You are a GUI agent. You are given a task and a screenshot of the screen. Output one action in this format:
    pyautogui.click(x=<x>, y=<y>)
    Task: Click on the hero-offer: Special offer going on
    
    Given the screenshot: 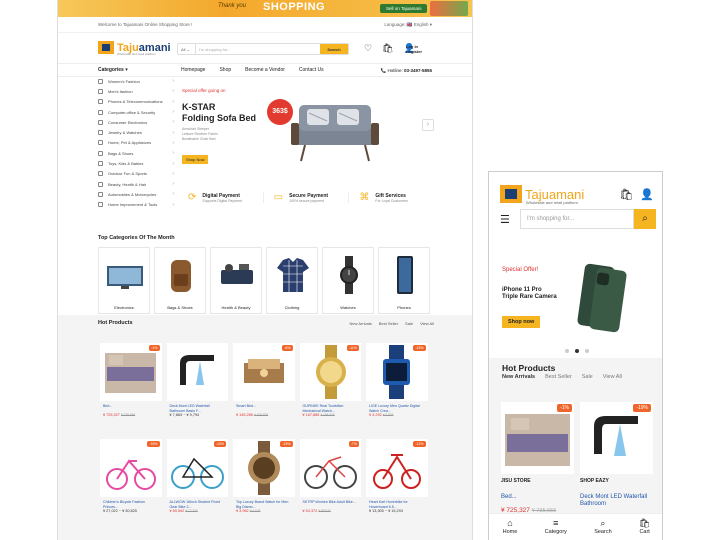 What is the action you would take?
    pyautogui.click(x=204, y=90)
    